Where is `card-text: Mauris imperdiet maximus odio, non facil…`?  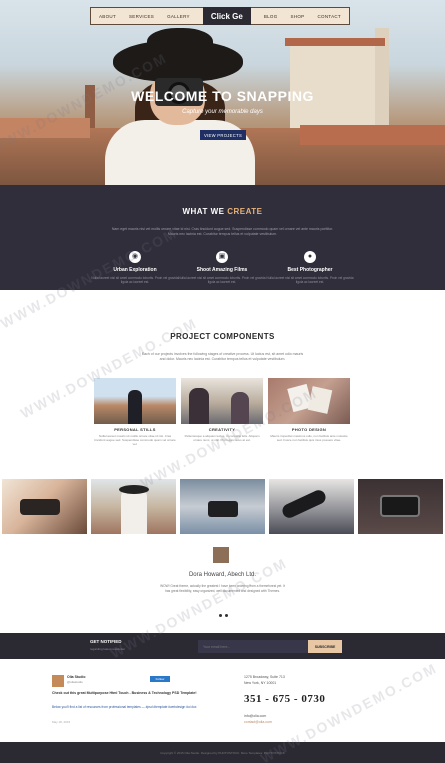
card-text: Mauris imperdiet maximus odio, non facil… is located at coordinates (309, 438).